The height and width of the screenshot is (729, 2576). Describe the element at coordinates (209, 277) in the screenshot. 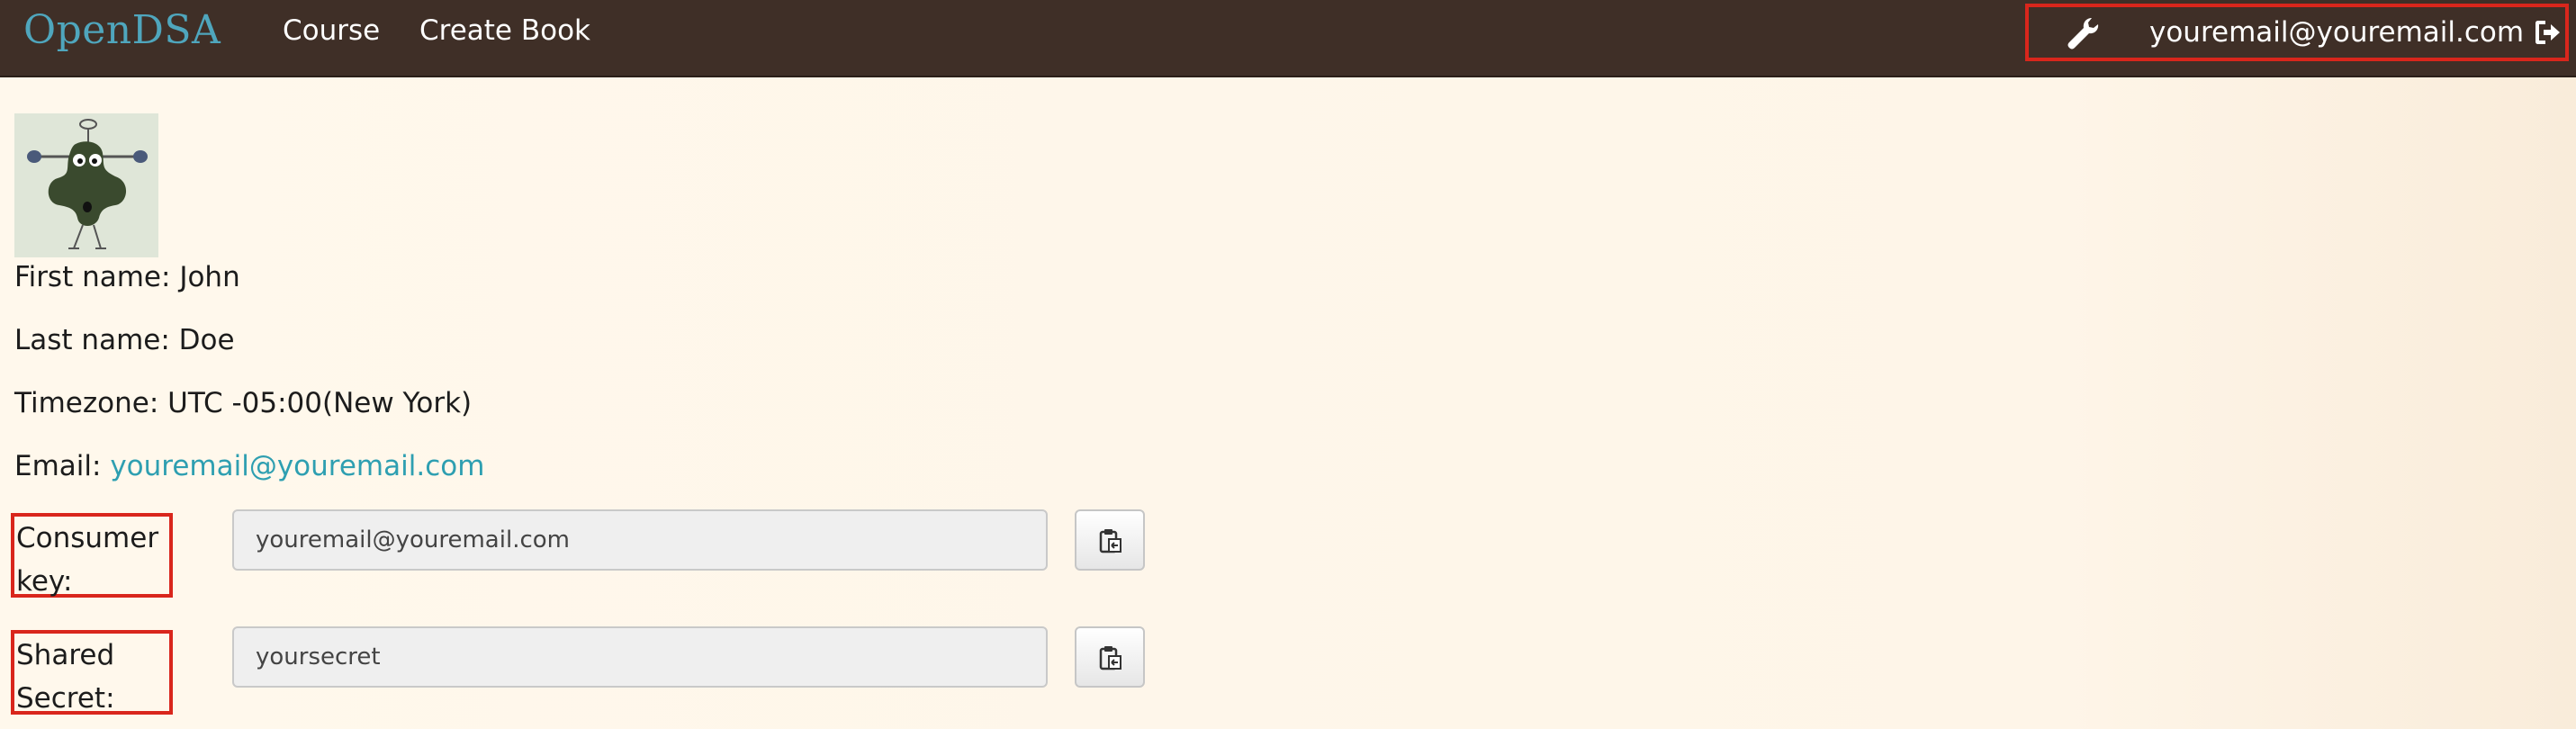

I see `first-name-value: John` at that location.